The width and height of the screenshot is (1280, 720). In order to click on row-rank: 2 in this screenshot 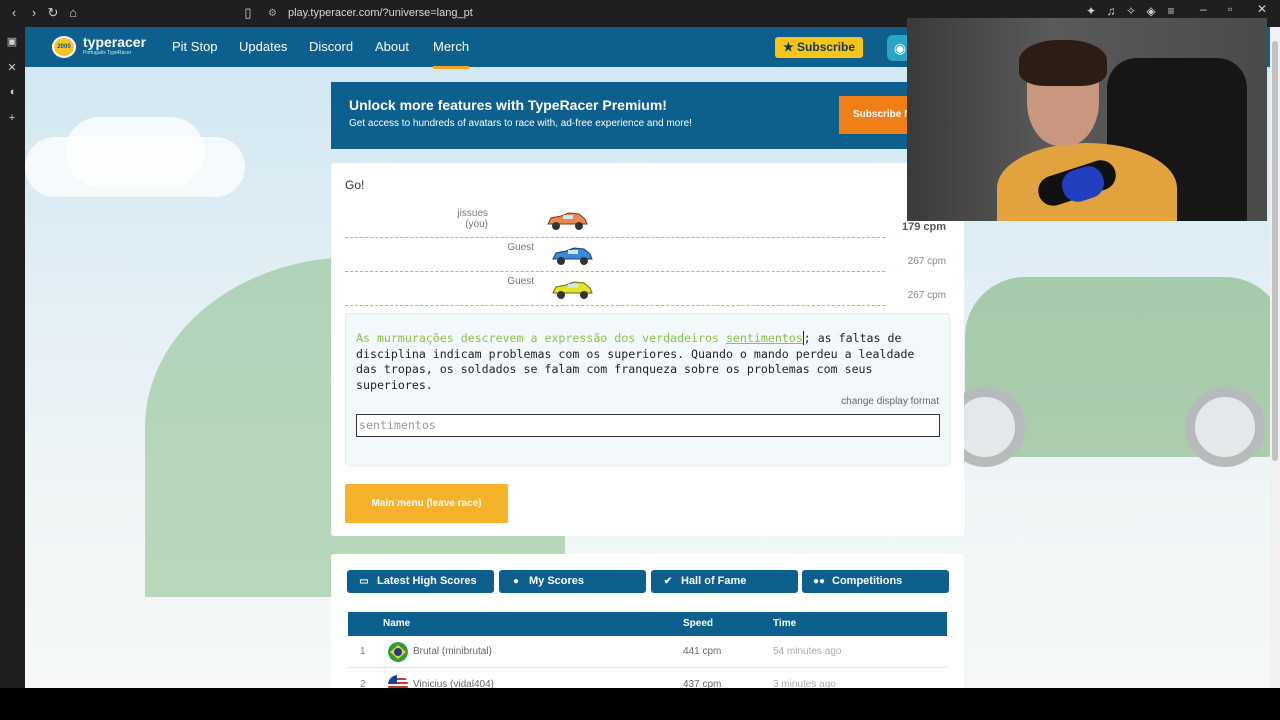, I will do `click(363, 683)`.